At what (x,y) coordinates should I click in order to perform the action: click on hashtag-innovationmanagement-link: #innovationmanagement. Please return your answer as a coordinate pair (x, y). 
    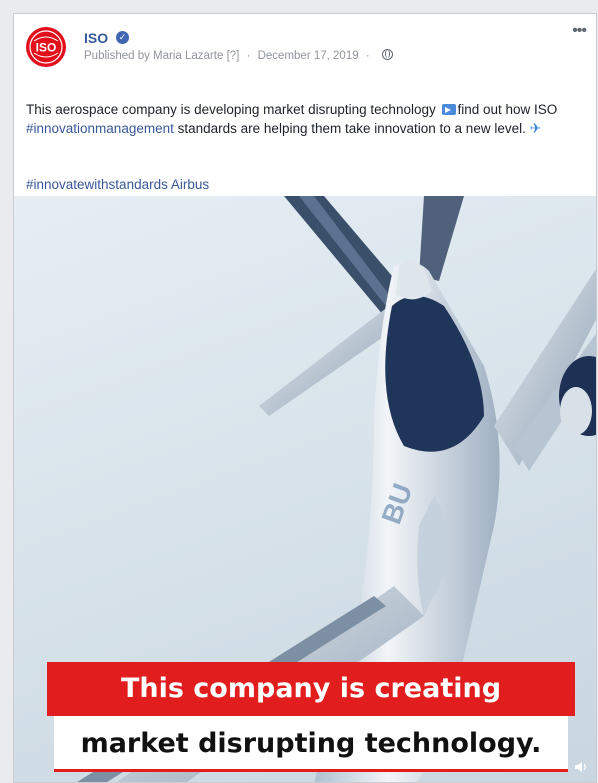
    Looking at the image, I should click on (100, 128).